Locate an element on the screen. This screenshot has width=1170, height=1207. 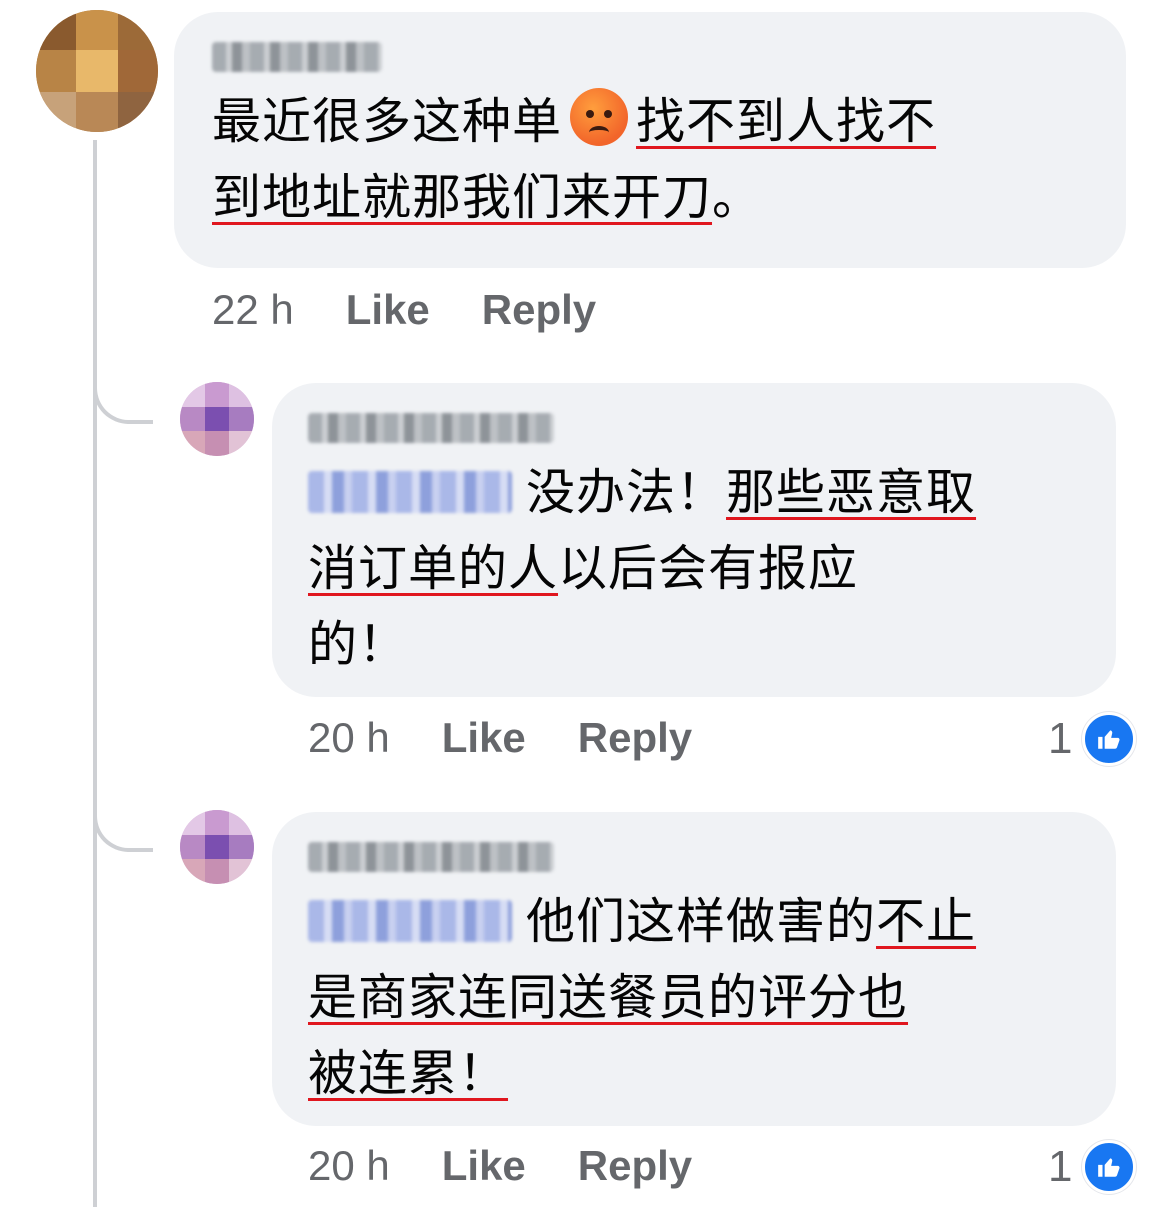
timestamp: 22 h is located at coordinates (253, 310).